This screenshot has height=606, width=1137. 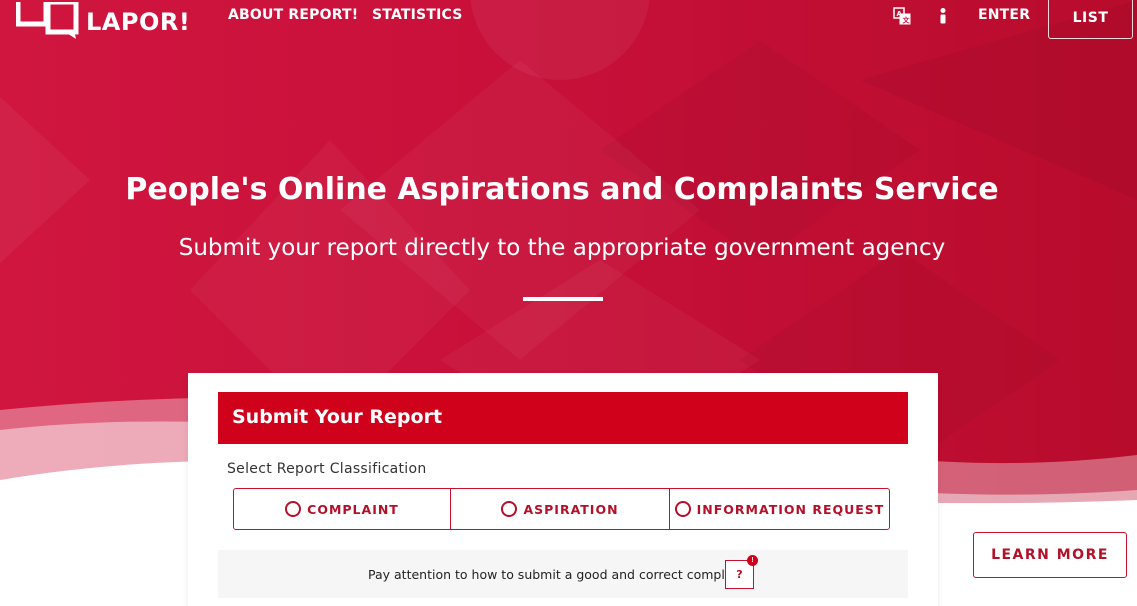 I want to click on info-icon, so click(x=944, y=16).